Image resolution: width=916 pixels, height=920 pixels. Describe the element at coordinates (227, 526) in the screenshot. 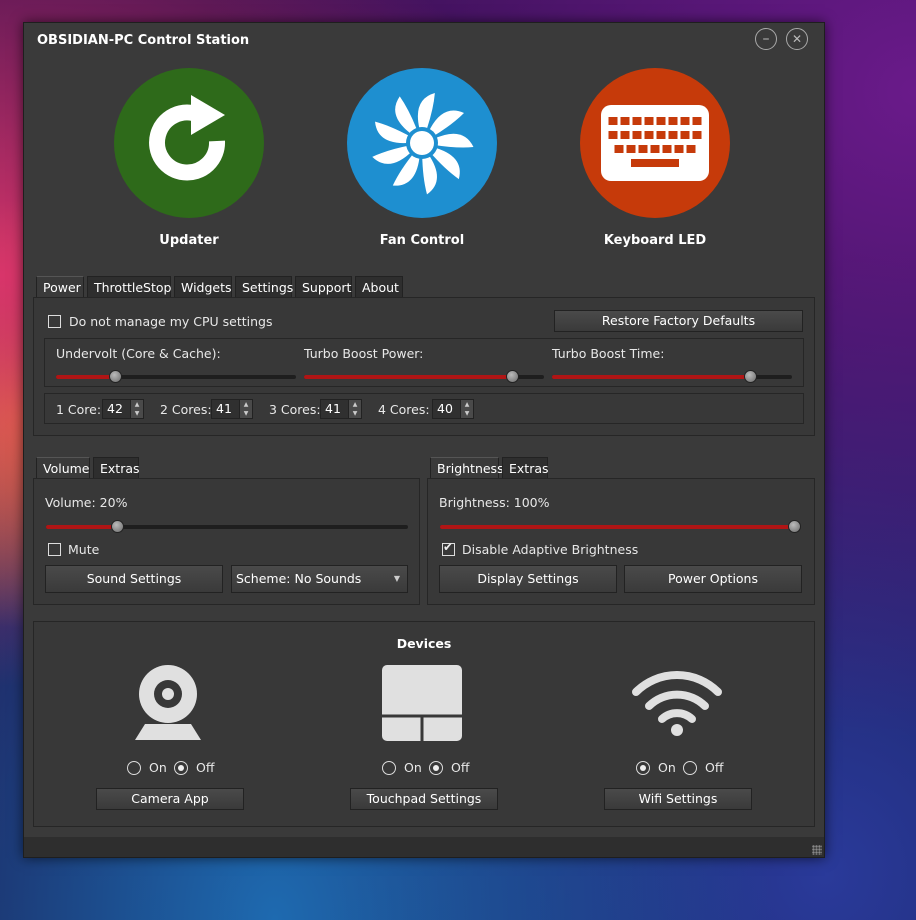

I see `volume-slider` at that location.